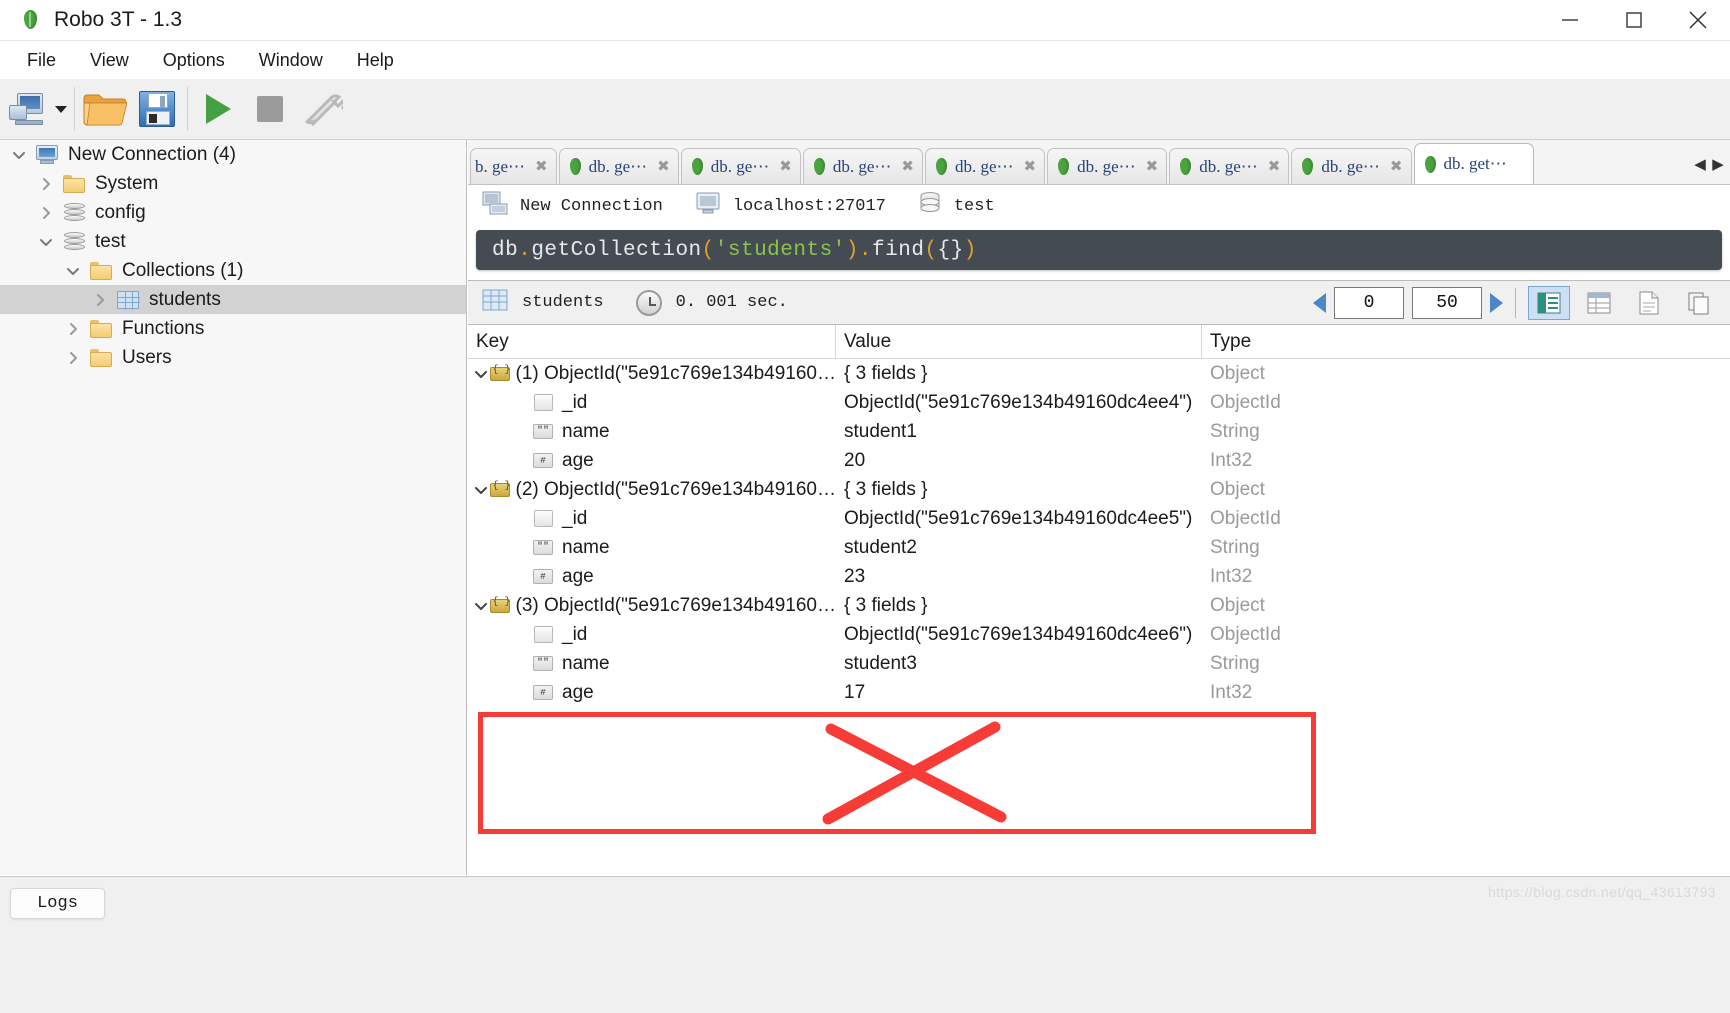 This screenshot has width=1730, height=1013. What do you see at coordinates (1473, 163) in the screenshot?
I see `query-tab-active: db. get⋯` at bounding box center [1473, 163].